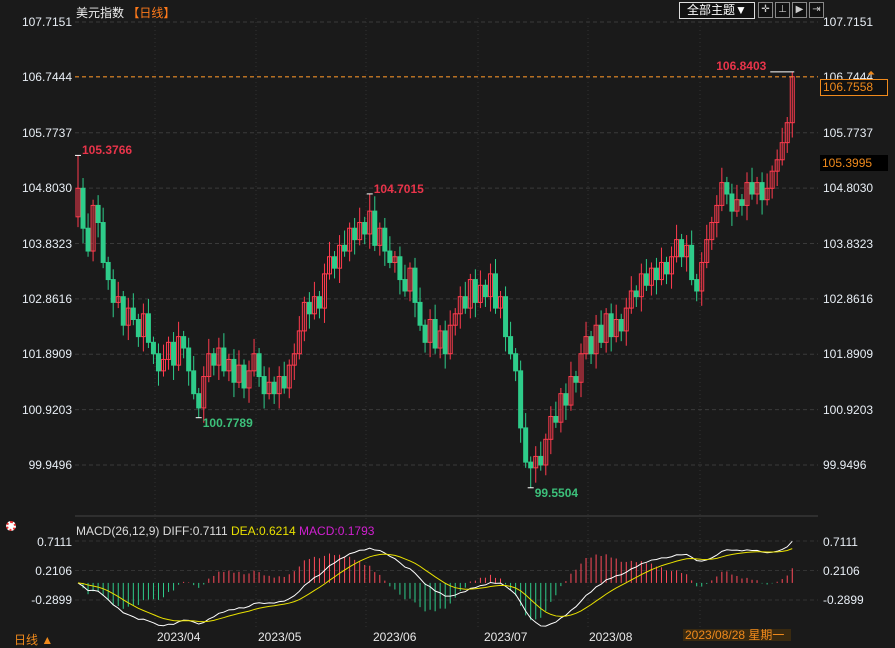  Describe the element at coordinates (179, 637) in the screenshot. I see `x-axis-label: 2023/04` at that location.